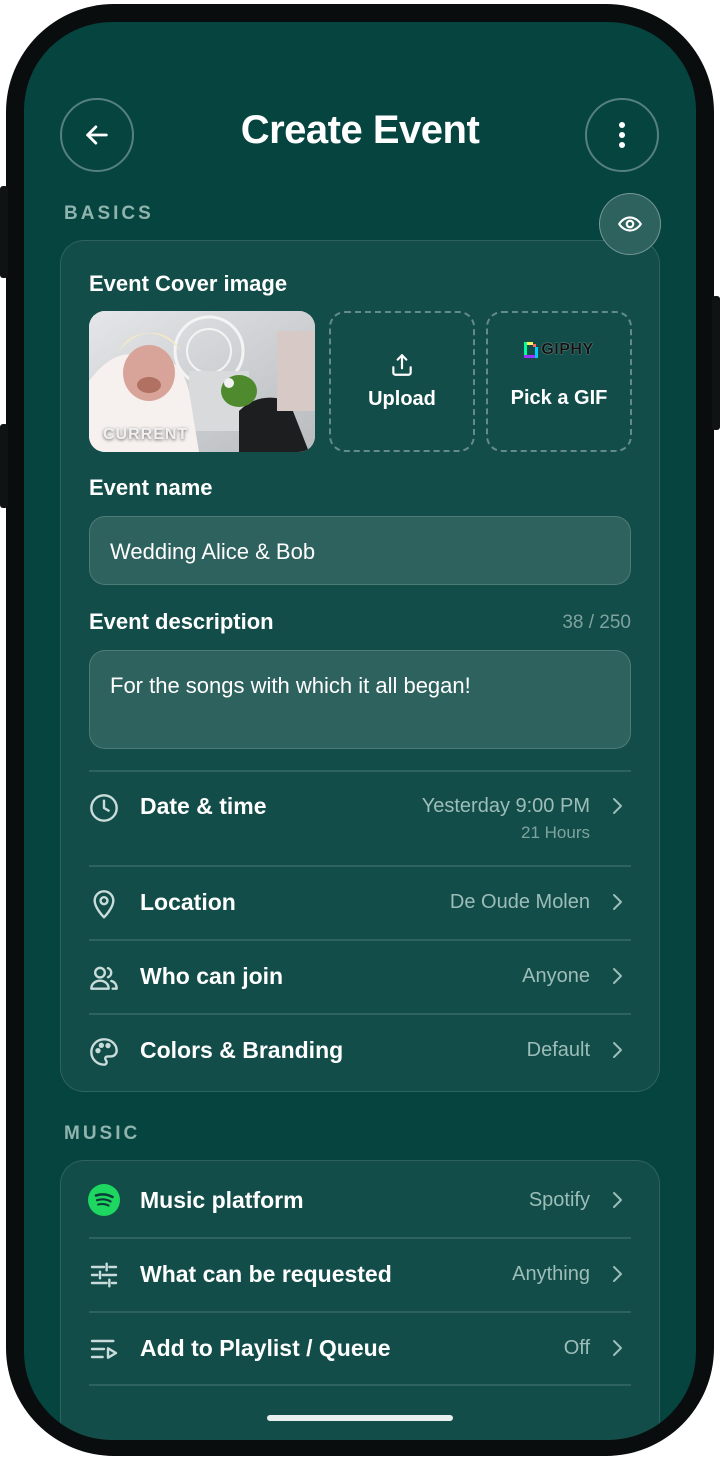  Describe the element at coordinates (104, 808) in the screenshot. I see `clock-icon` at that location.